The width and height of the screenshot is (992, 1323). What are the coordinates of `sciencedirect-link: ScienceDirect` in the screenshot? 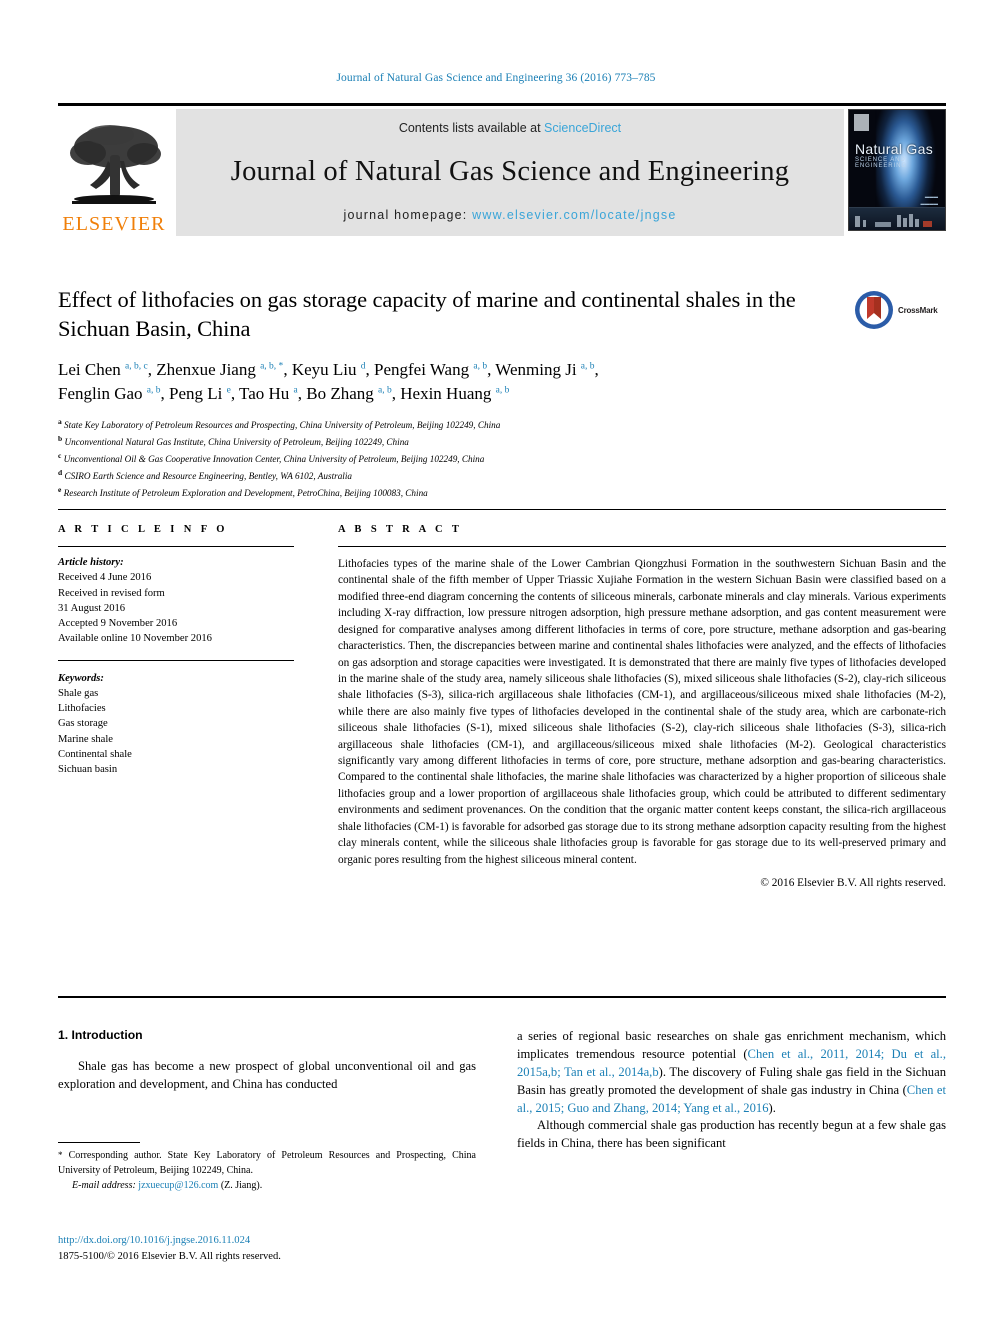 It's located at (582, 128).